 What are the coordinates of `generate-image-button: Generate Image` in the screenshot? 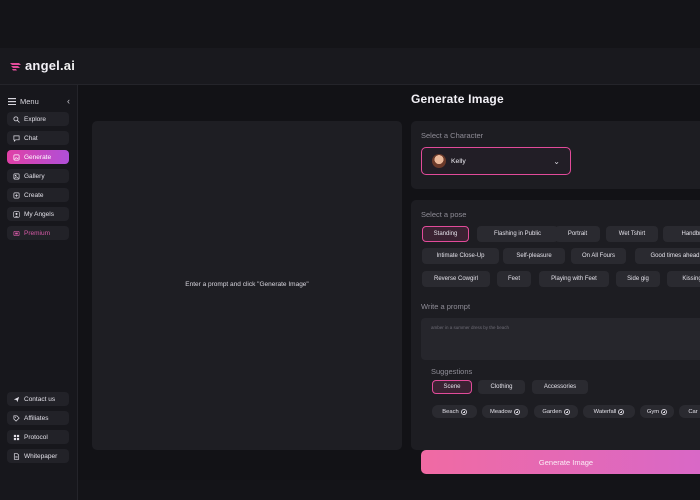 It's located at (560, 462).